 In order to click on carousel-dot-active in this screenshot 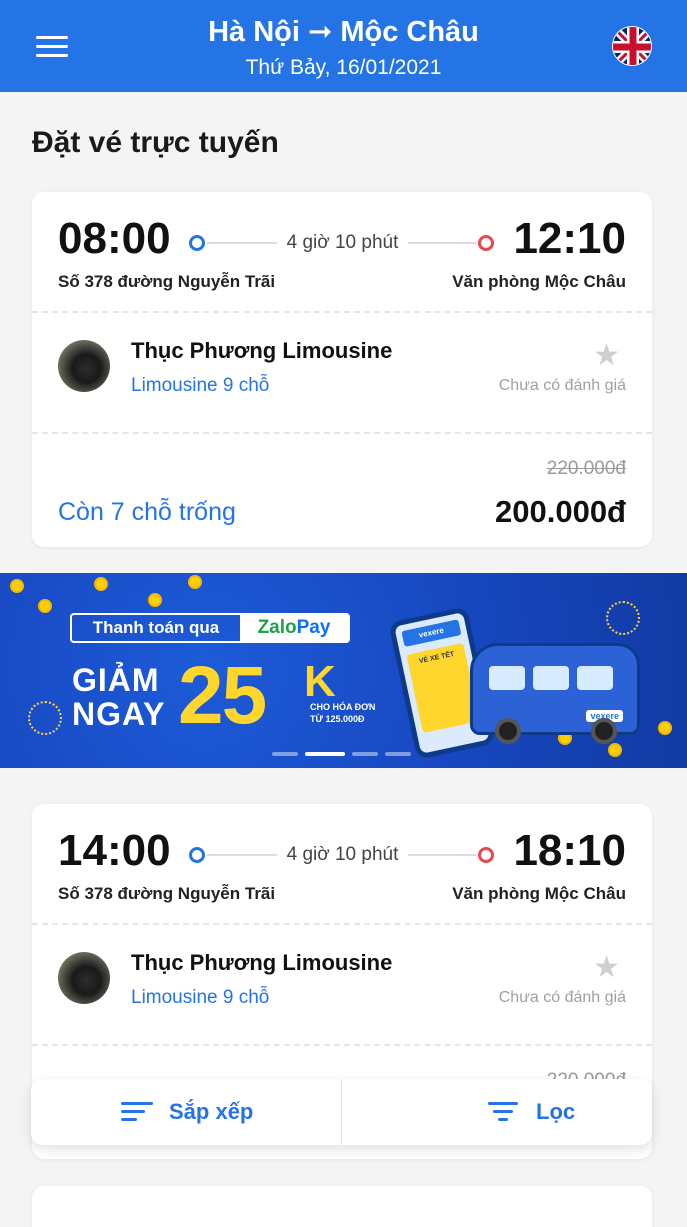, I will do `click(325, 754)`.